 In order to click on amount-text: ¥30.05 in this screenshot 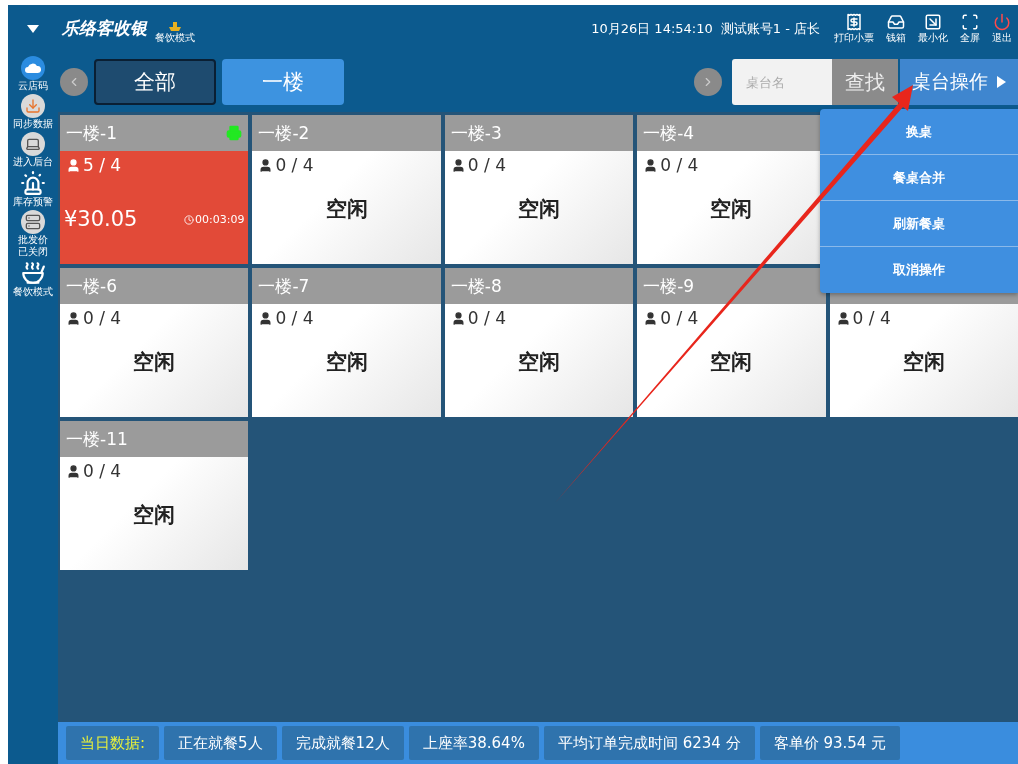, I will do `click(101, 219)`.